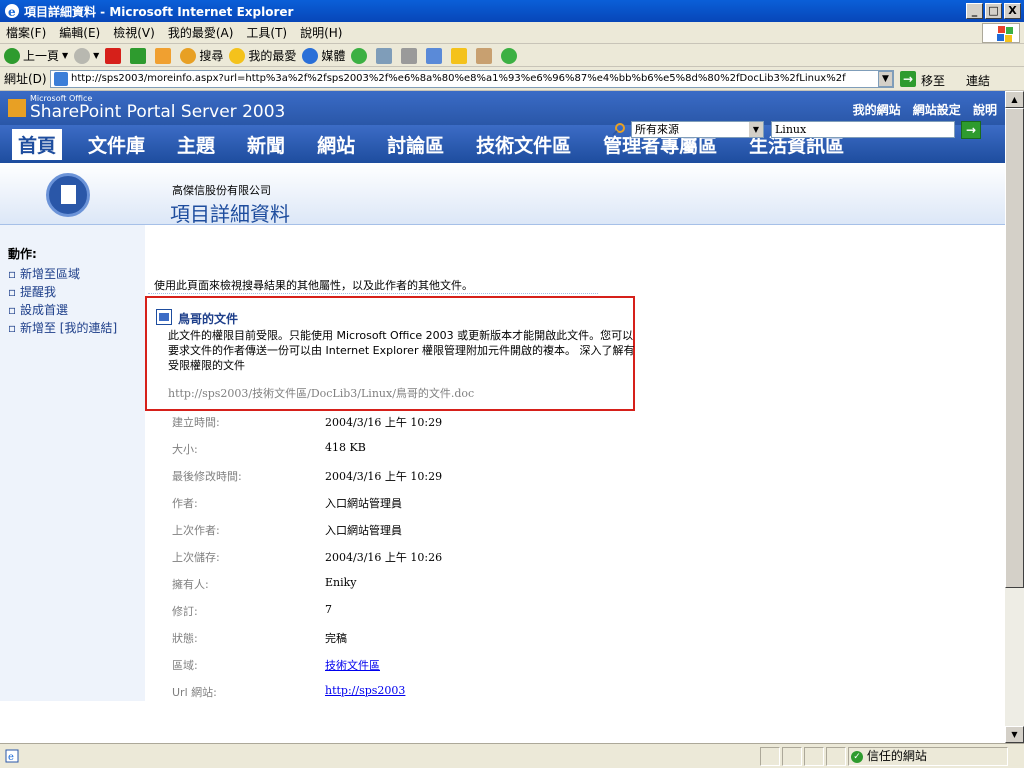  Describe the element at coordinates (266, 32) in the screenshot. I see `menu-tools: 工具(T)` at that location.